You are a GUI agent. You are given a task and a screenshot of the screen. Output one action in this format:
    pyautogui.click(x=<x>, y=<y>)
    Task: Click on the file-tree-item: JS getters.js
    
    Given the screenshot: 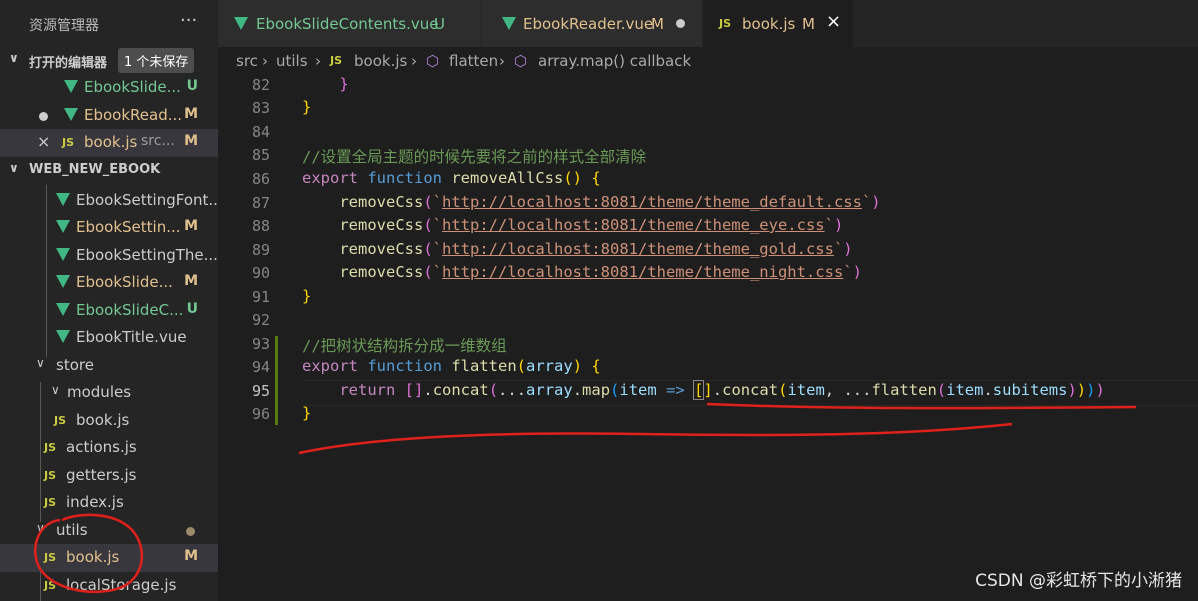 What is the action you would take?
    pyautogui.click(x=109, y=476)
    